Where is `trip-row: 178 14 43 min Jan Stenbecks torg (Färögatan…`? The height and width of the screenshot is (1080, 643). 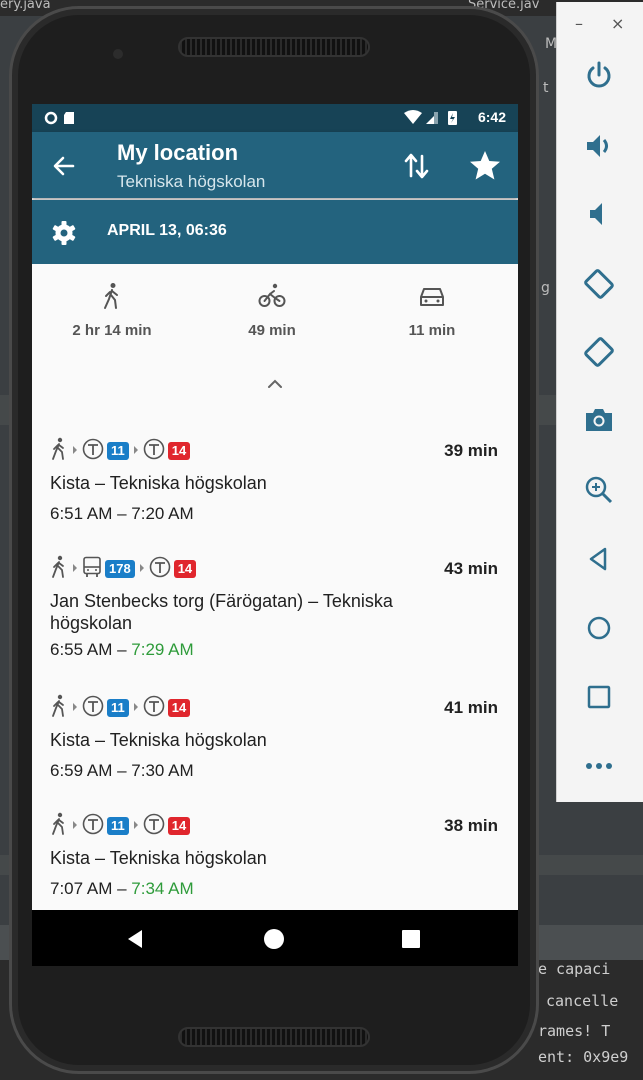
trip-row: 178 14 43 min Jan Stenbecks torg (Färögatan… is located at coordinates (275, 610).